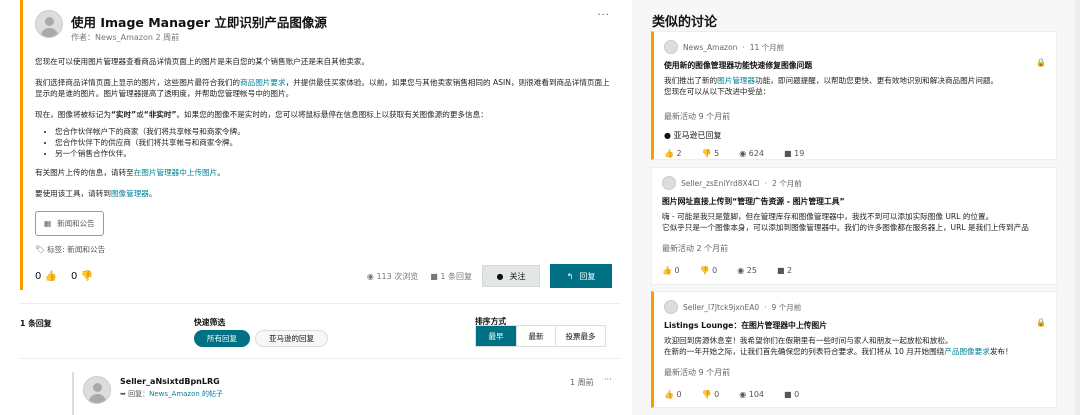 This screenshot has height=415, width=1080. What do you see at coordinates (130, 193) in the screenshot?
I see `image-manager-link: 图像管理器` at bounding box center [130, 193].